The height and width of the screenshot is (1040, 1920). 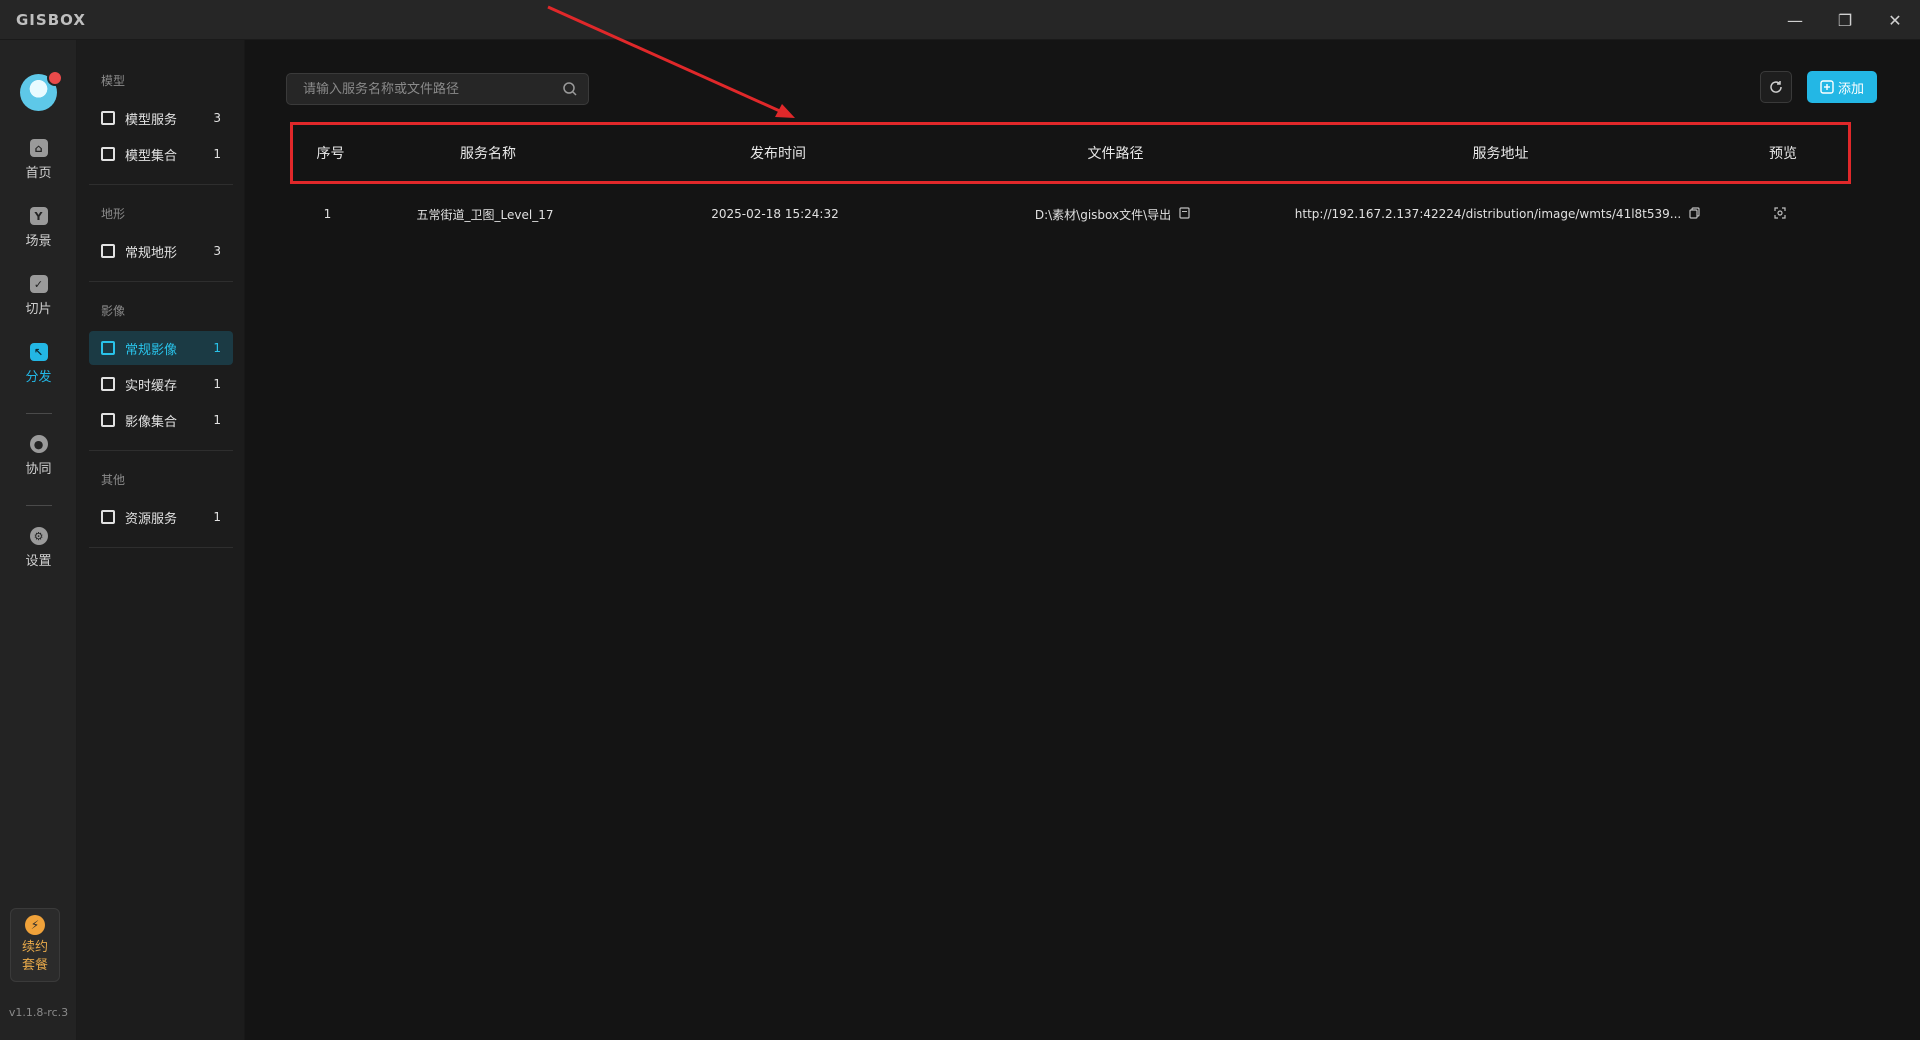 What do you see at coordinates (38, 1012) in the screenshot?
I see `version-label: v1.1.8-rc.3` at bounding box center [38, 1012].